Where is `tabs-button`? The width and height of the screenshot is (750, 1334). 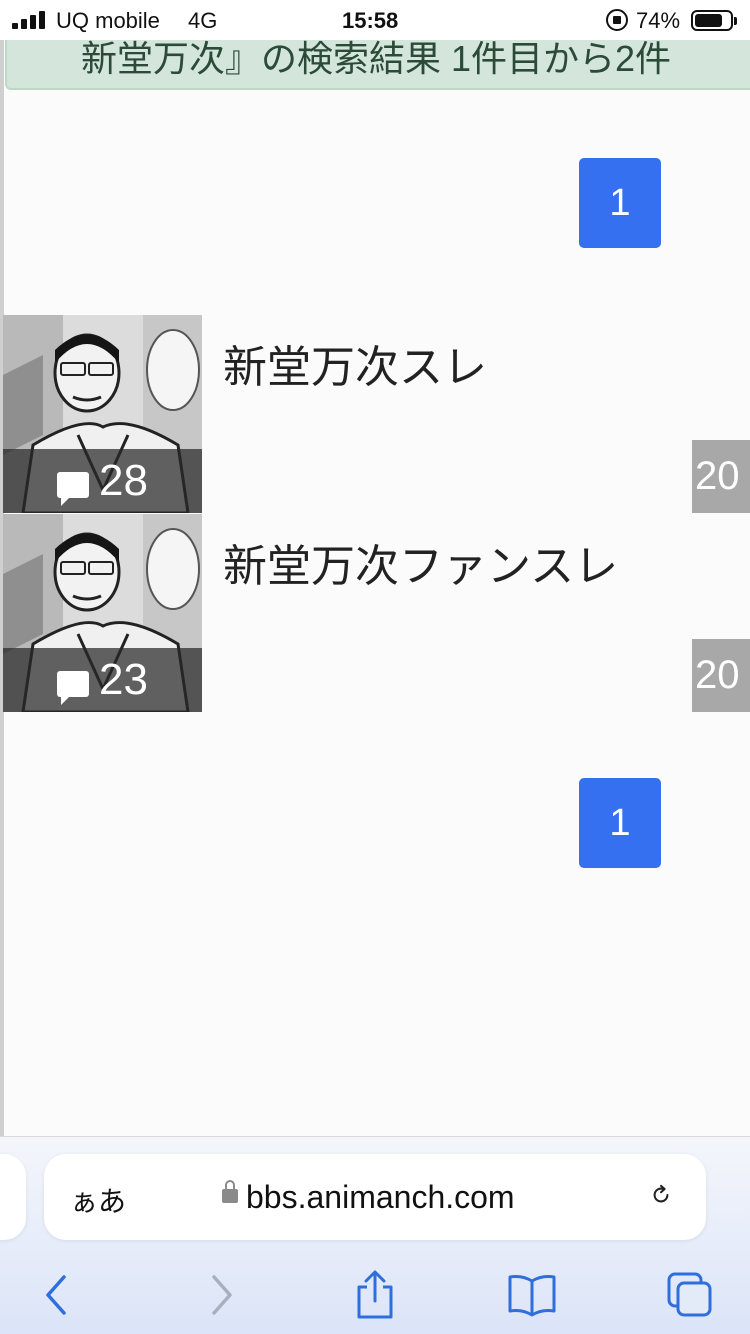
tabs-button is located at coordinates (690, 1295).